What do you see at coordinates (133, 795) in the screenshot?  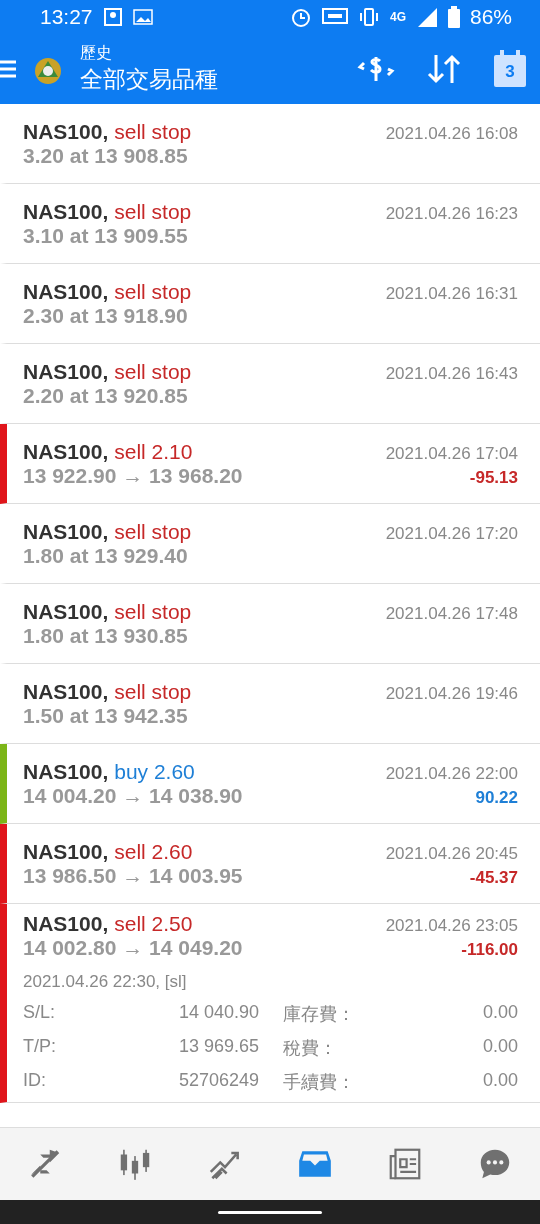 I see `price-range: 14 004.20 → 14 038.90` at bounding box center [133, 795].